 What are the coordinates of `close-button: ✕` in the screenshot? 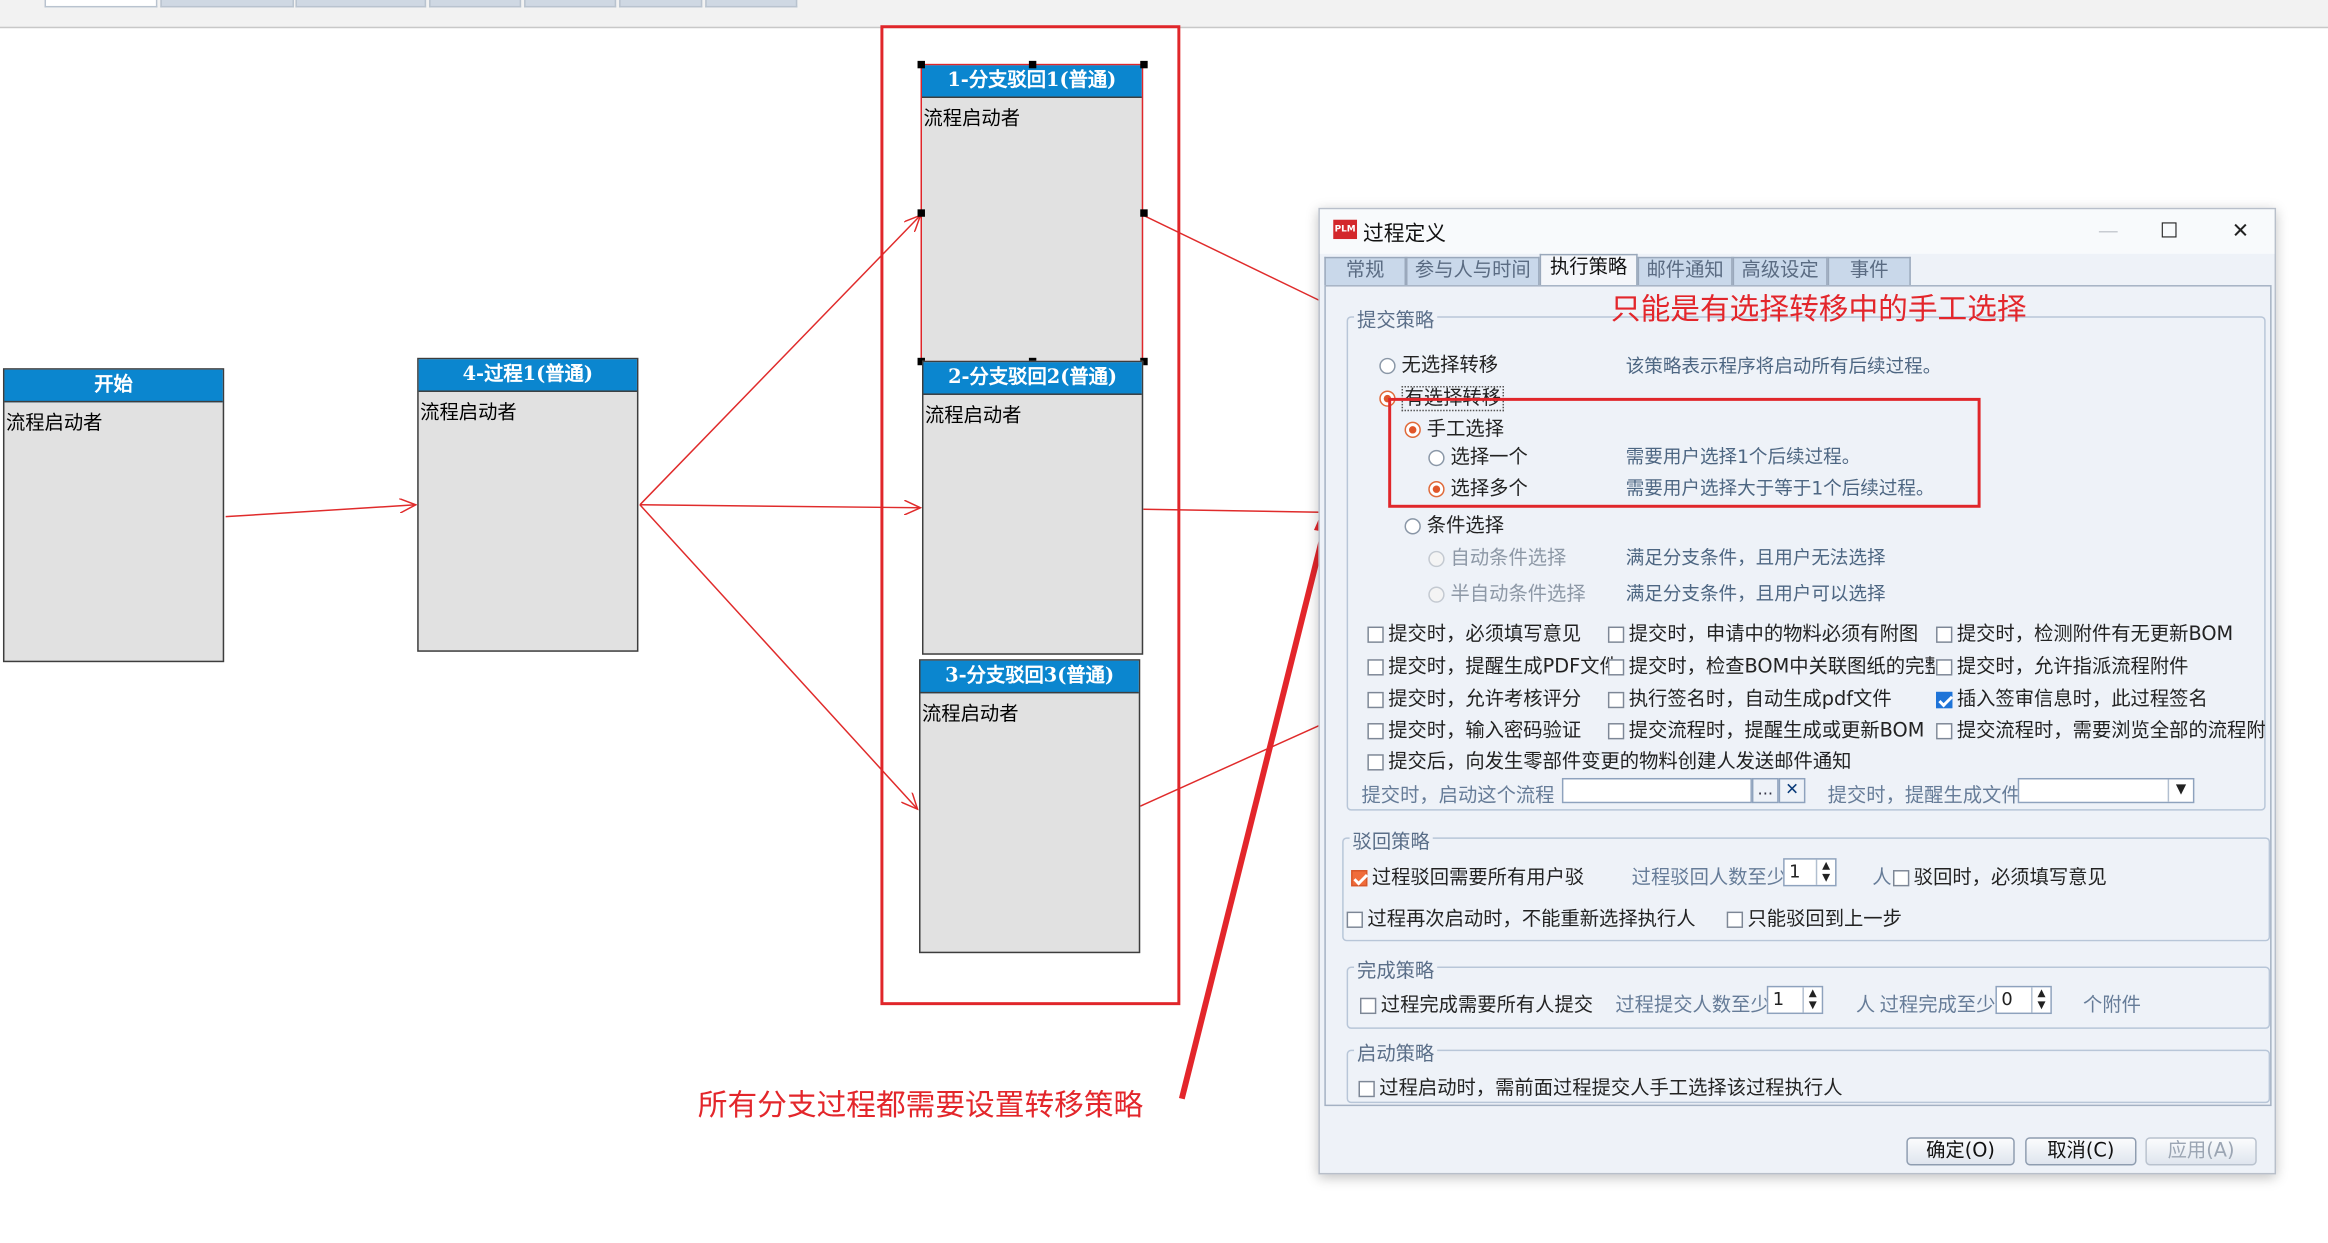 It's located at (2240, 231).